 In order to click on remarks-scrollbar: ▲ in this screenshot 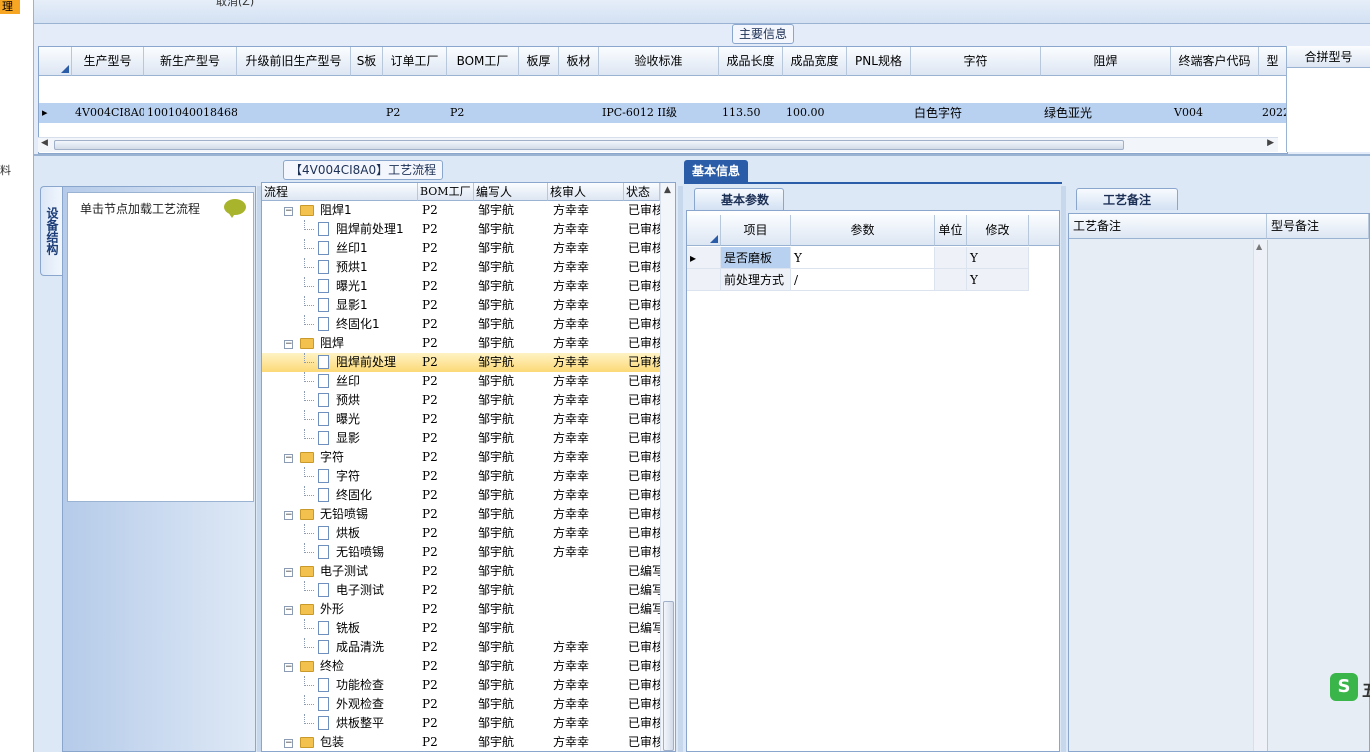, I will do `click(1260, 495)`.